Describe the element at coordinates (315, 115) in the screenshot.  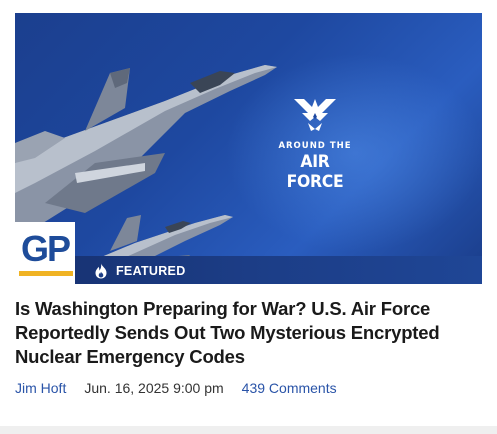
I see `air-force-wing-icon` at that location.